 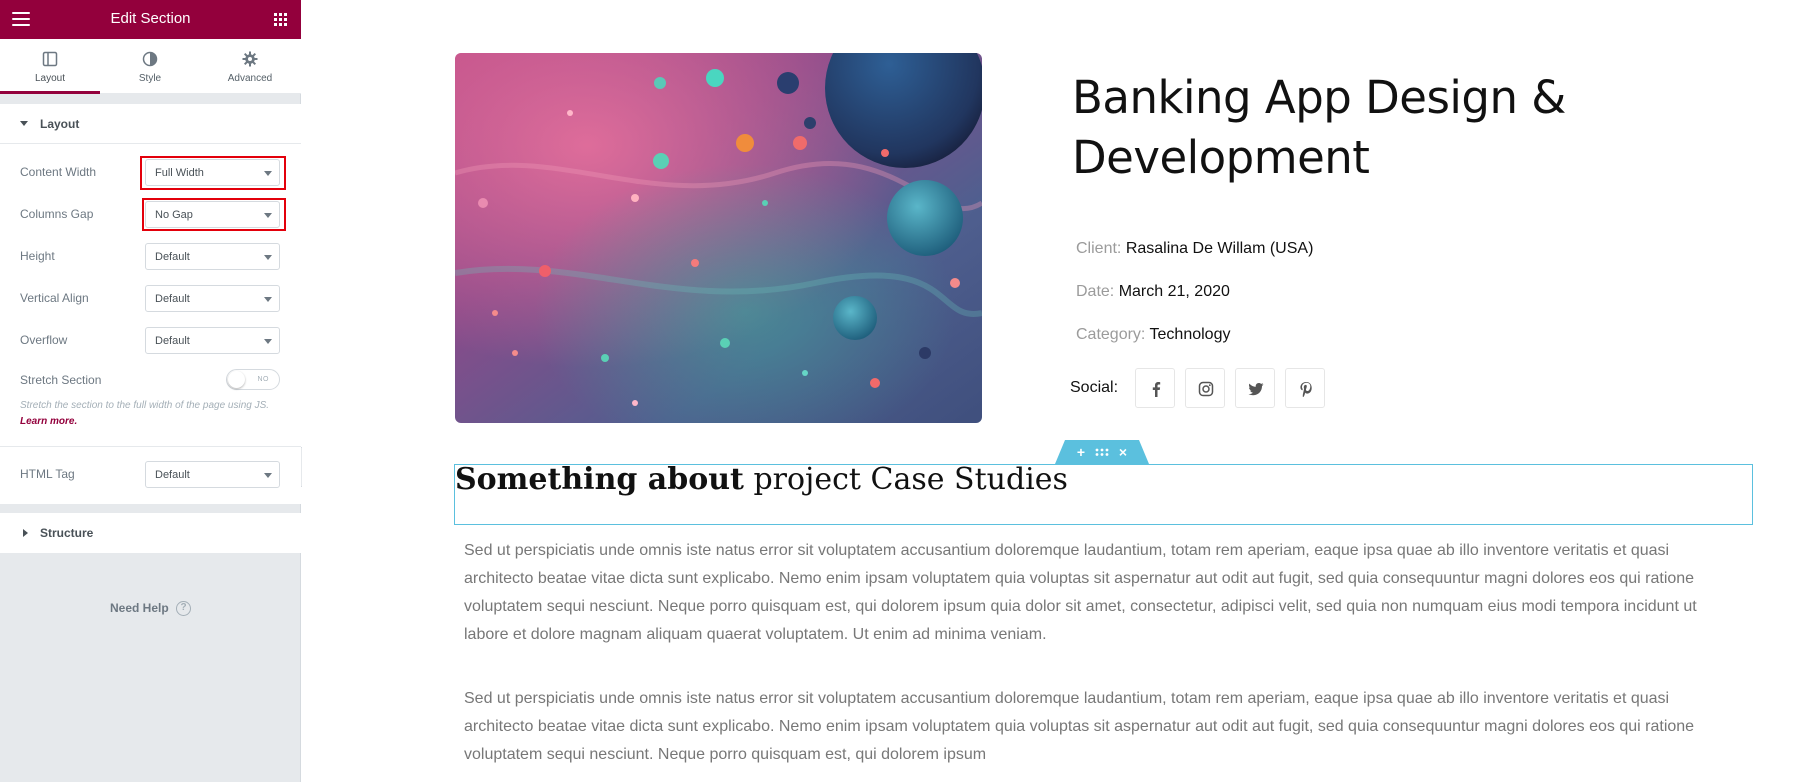 I want to click on control-label: Vertical Align, so click(x=54, y=298).